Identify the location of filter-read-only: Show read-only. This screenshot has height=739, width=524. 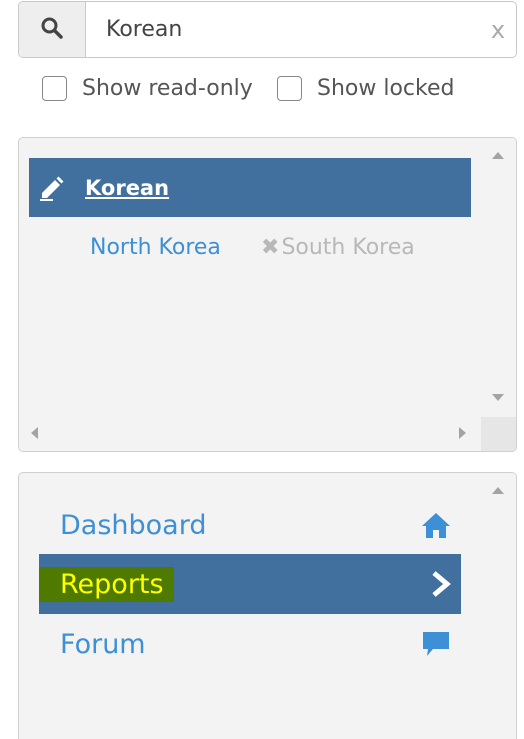
(147, 88).